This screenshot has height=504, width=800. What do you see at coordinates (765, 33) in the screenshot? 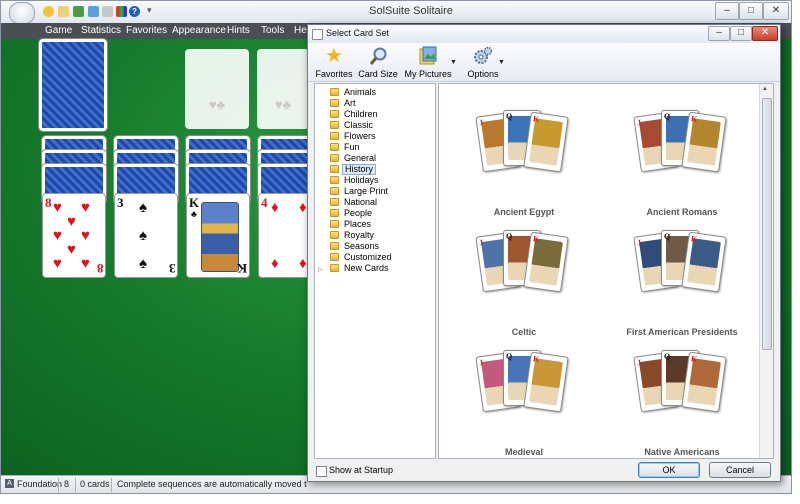
I see `dialog-close-button: ✕` at bounding box center [765, 33].